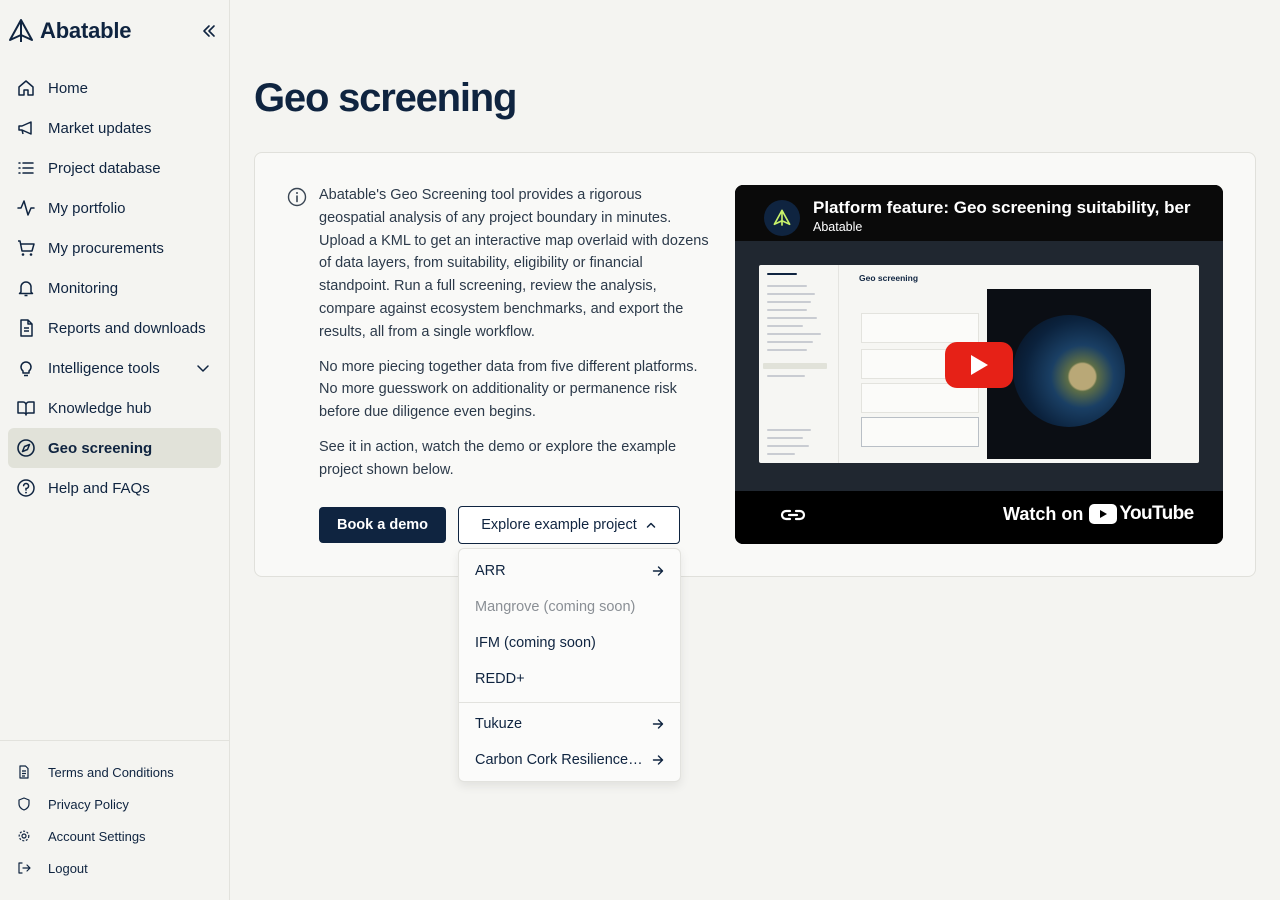  I want to click on menu-divider, so click(569, 702).